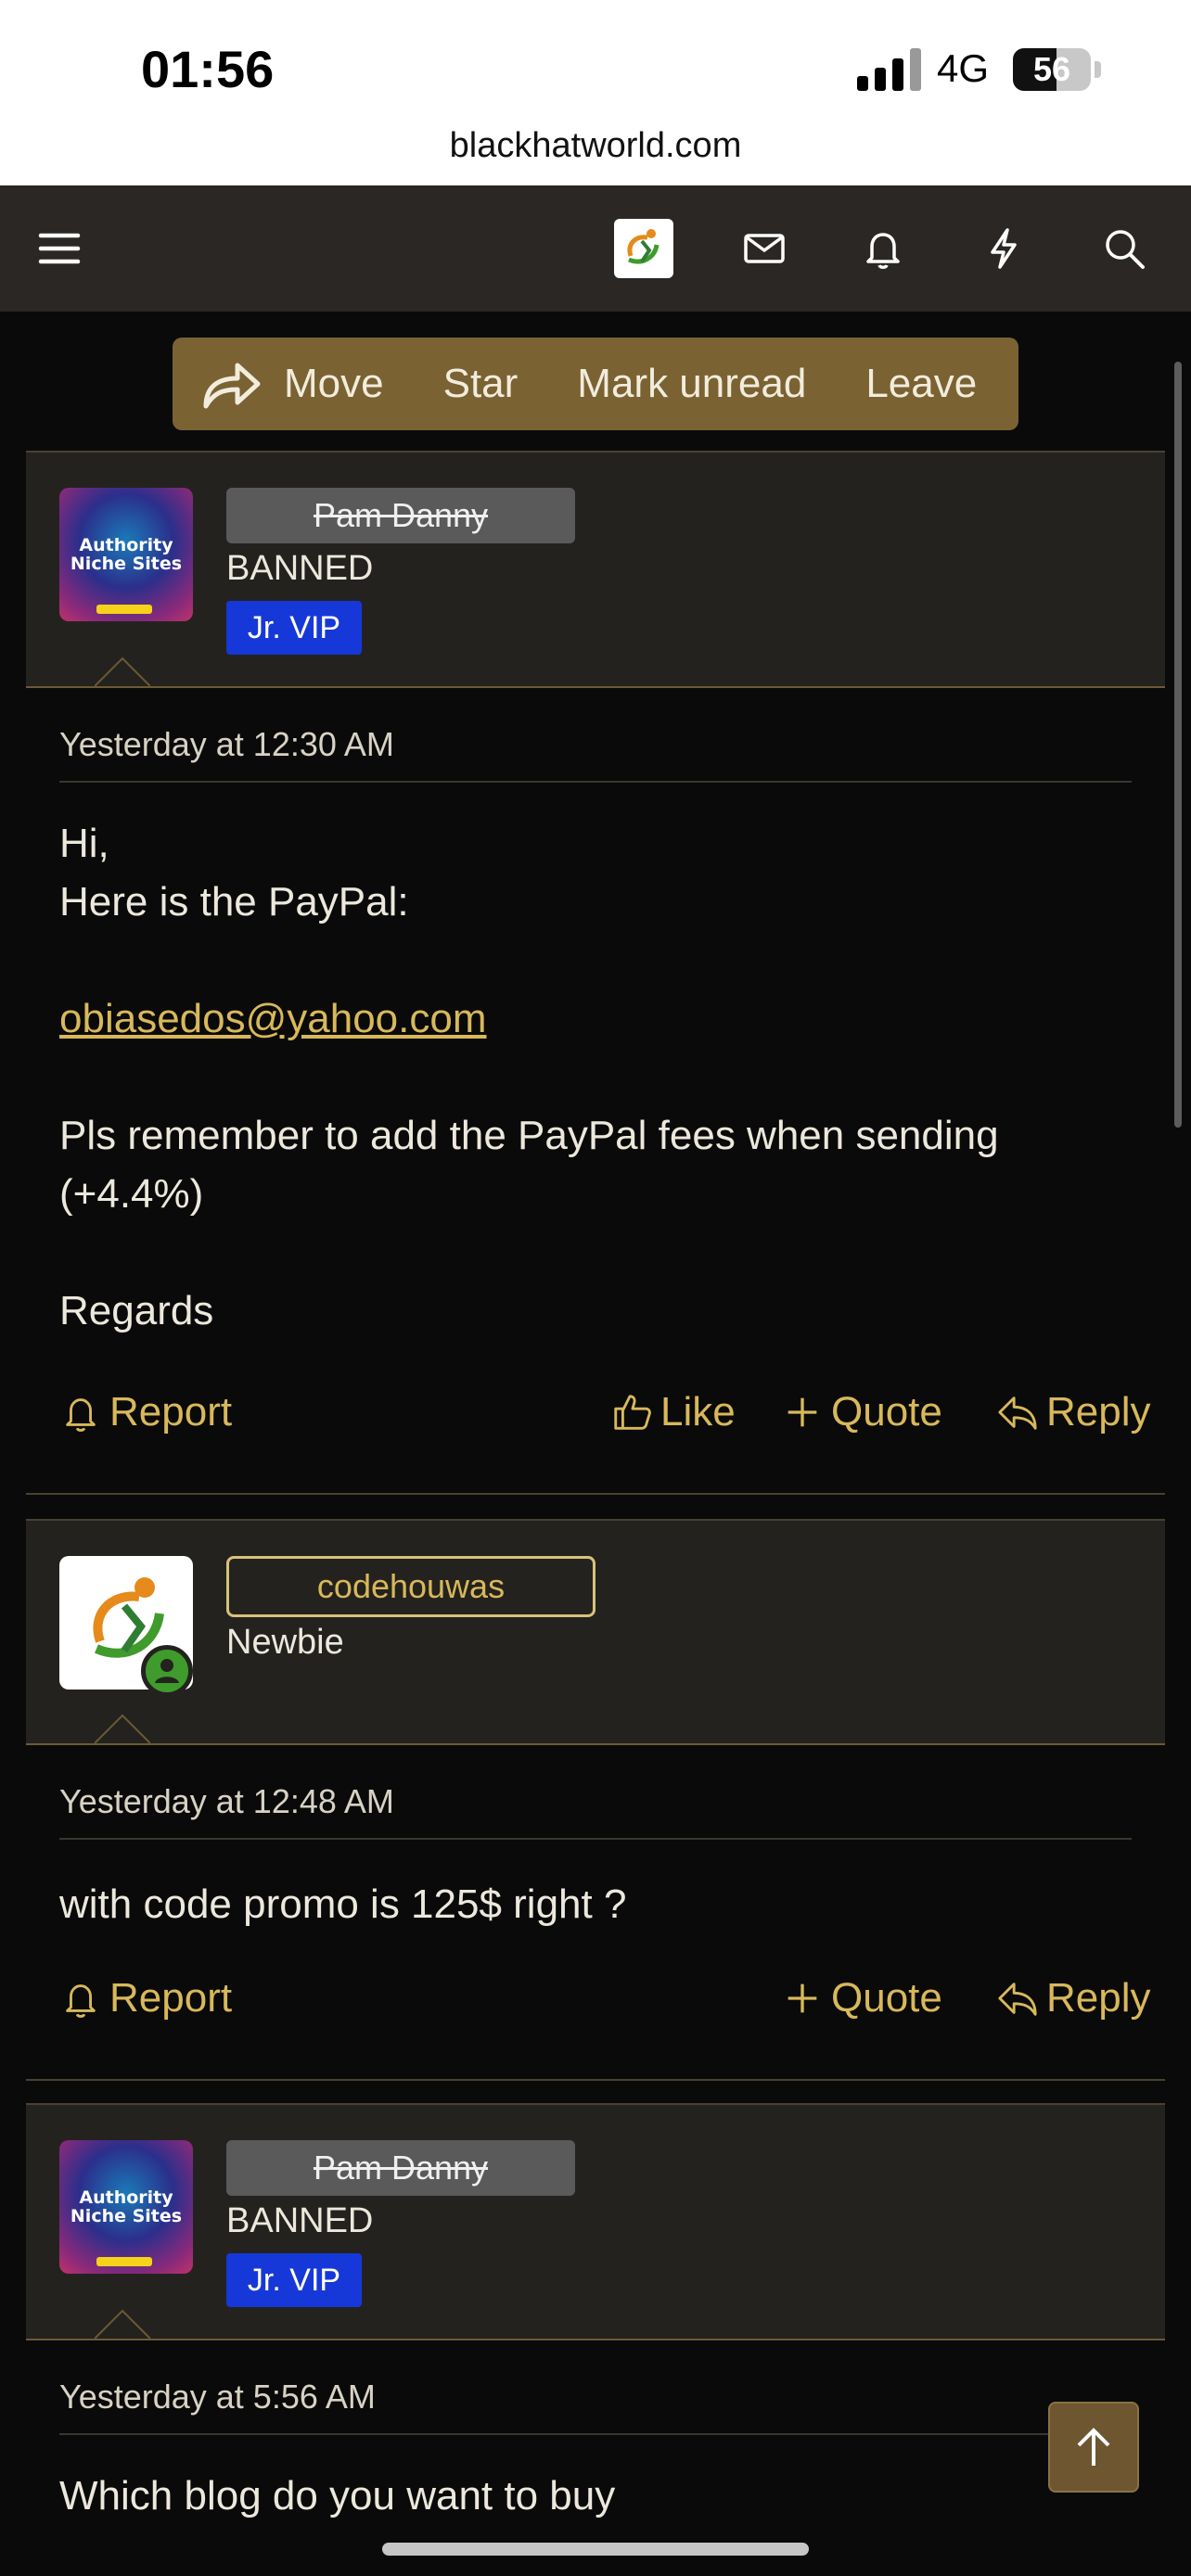 The width and height of the screenshot is (1191, 2576). What do you see at coordinates (334, 383) in the screenshot?
I see `move-label: Move` at bounding box center [334, 383].